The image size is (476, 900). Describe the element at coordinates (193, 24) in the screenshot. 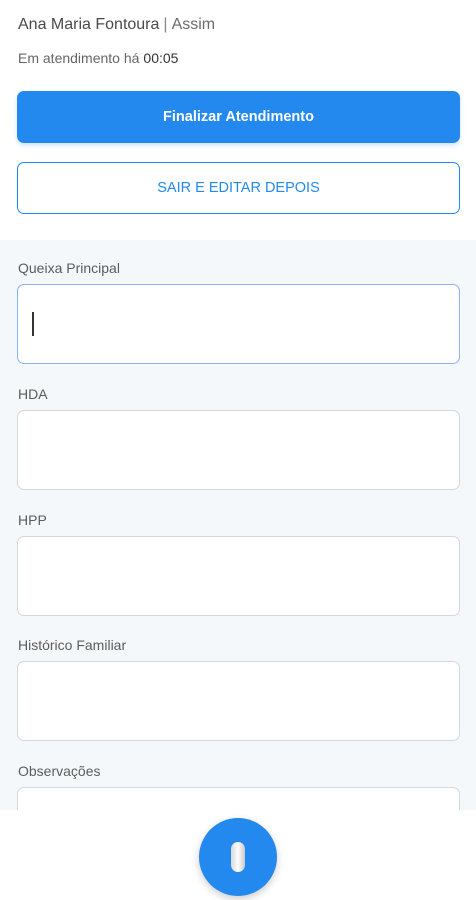

I see `organization-name: Assim` at that location.